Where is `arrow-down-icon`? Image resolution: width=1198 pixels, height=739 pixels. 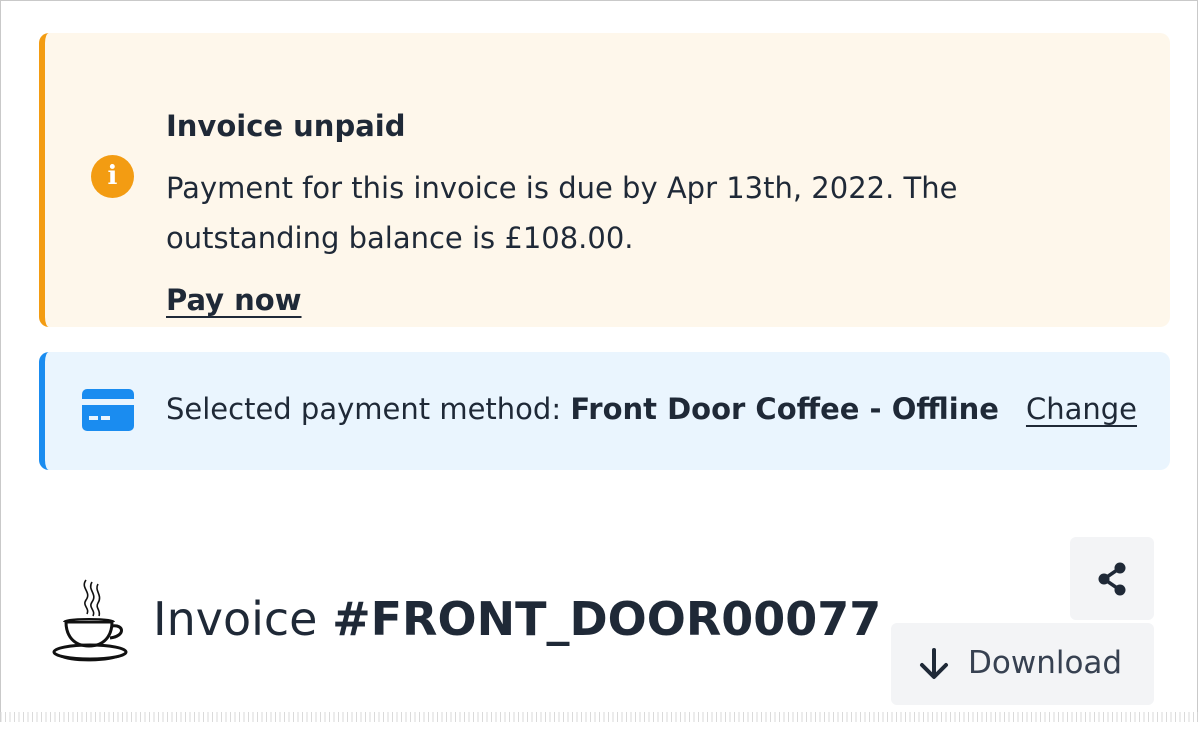
arrow-down-icon is located at coordinates (934, 663).